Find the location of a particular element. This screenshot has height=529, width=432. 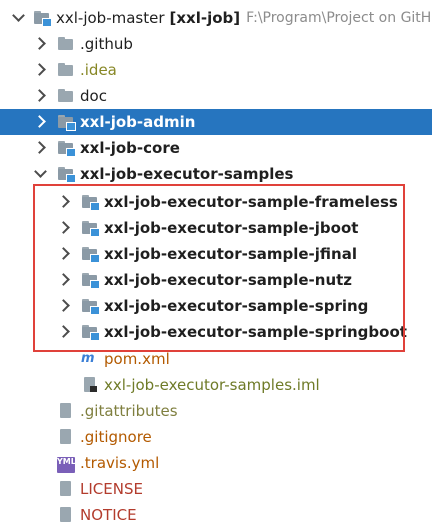

tree-item-label: xxl-job-executor-sample-jfinal is located at coordinates (230, 254).